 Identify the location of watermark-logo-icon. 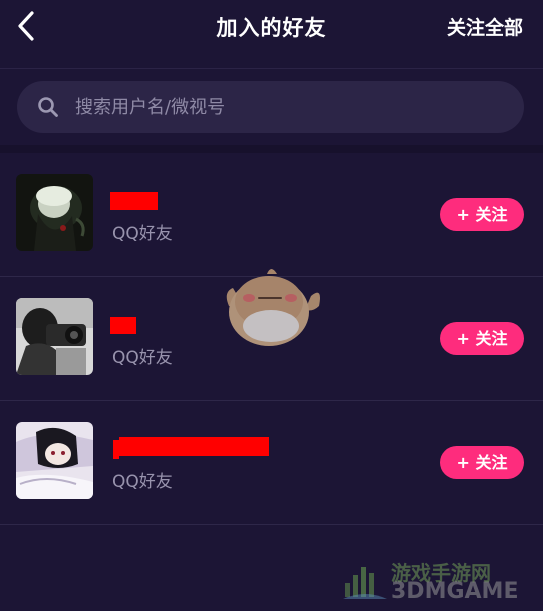
(365, 583).